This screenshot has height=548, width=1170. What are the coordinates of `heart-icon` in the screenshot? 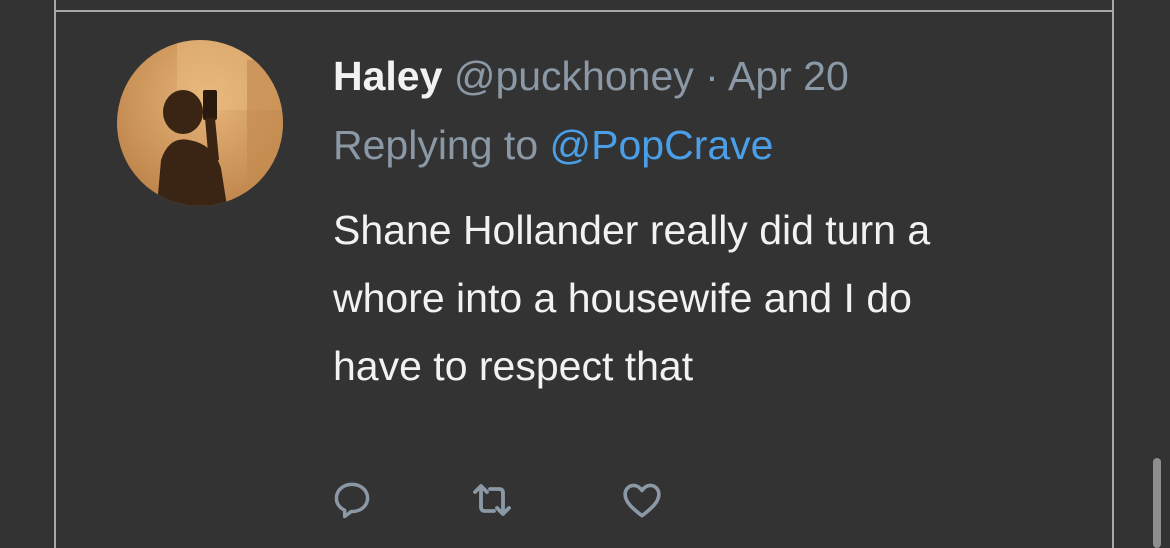 It's located at (642, 500).